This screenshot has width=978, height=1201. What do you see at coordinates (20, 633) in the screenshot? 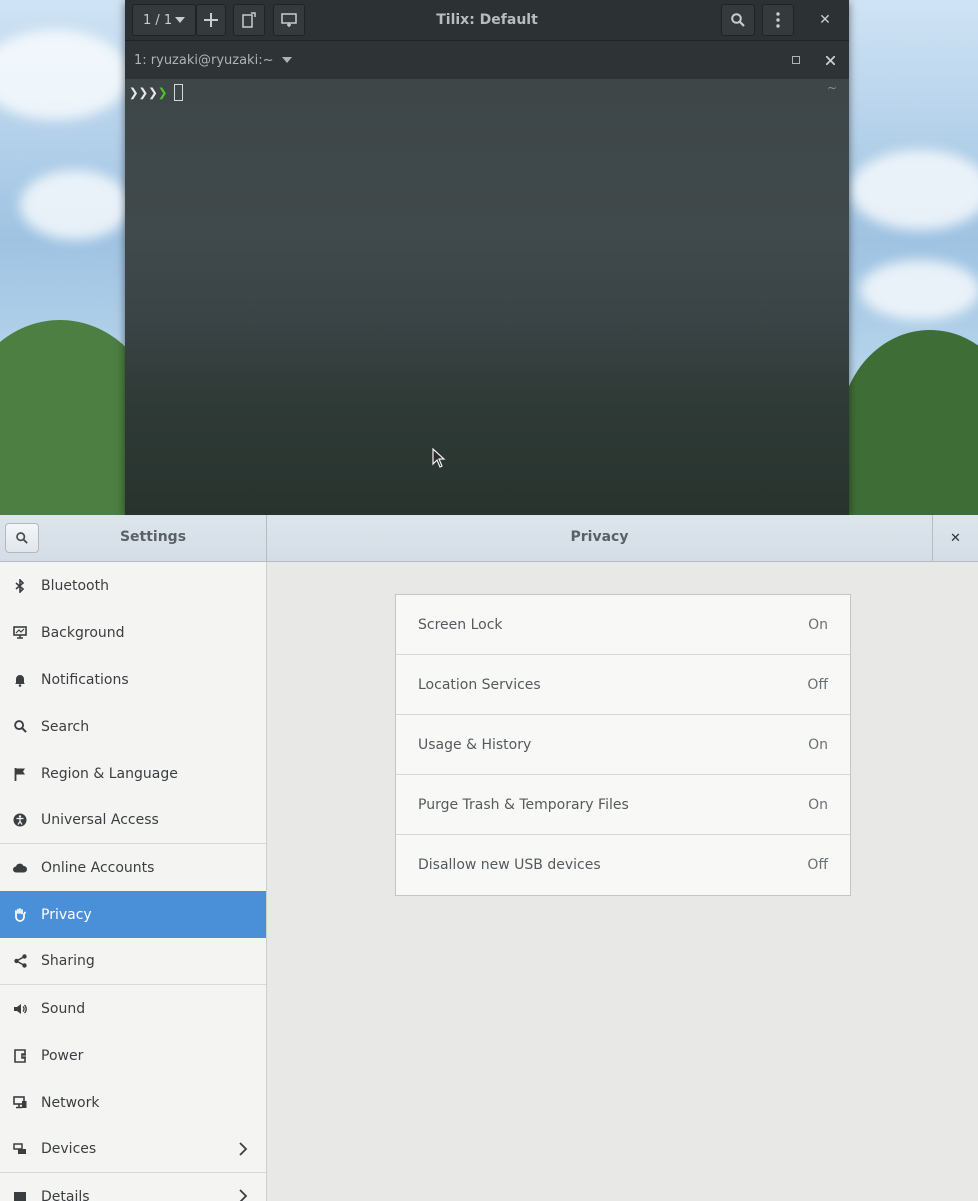
I see `background-icon` at bounding box center [20, 633].